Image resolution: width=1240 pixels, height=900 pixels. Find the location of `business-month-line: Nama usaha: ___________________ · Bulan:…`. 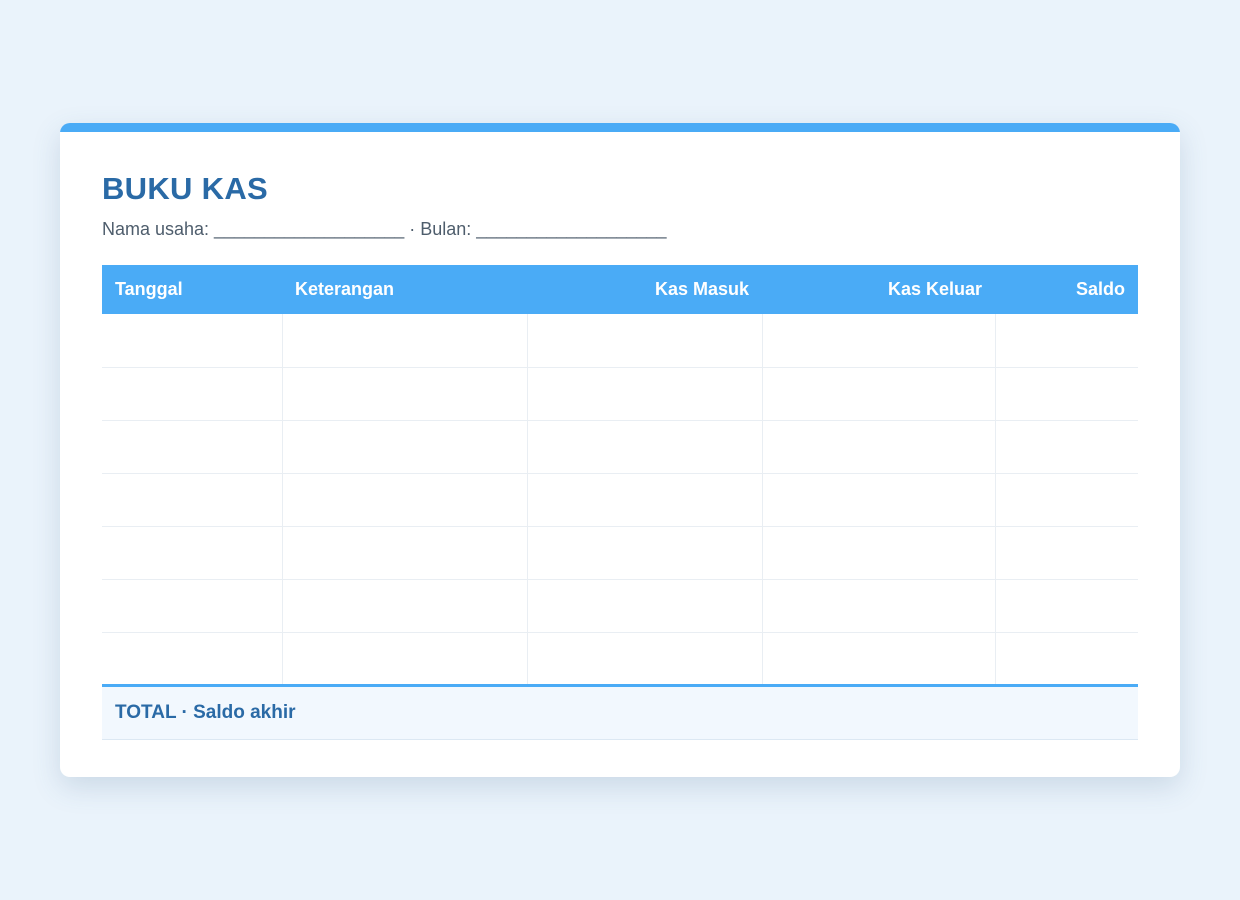

business-month-line: Nama usaha: ___________________ · Bulan:… is located at coordinates (384, 229).